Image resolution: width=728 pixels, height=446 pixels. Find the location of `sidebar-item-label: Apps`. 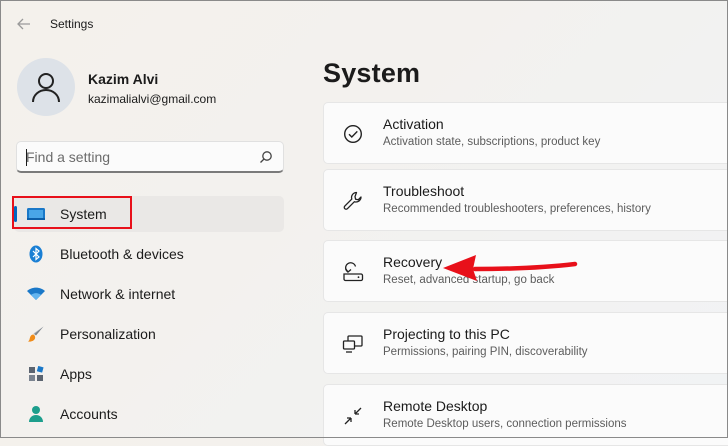

sidebar-item-label: Apps is located at coordinates (76, 374).